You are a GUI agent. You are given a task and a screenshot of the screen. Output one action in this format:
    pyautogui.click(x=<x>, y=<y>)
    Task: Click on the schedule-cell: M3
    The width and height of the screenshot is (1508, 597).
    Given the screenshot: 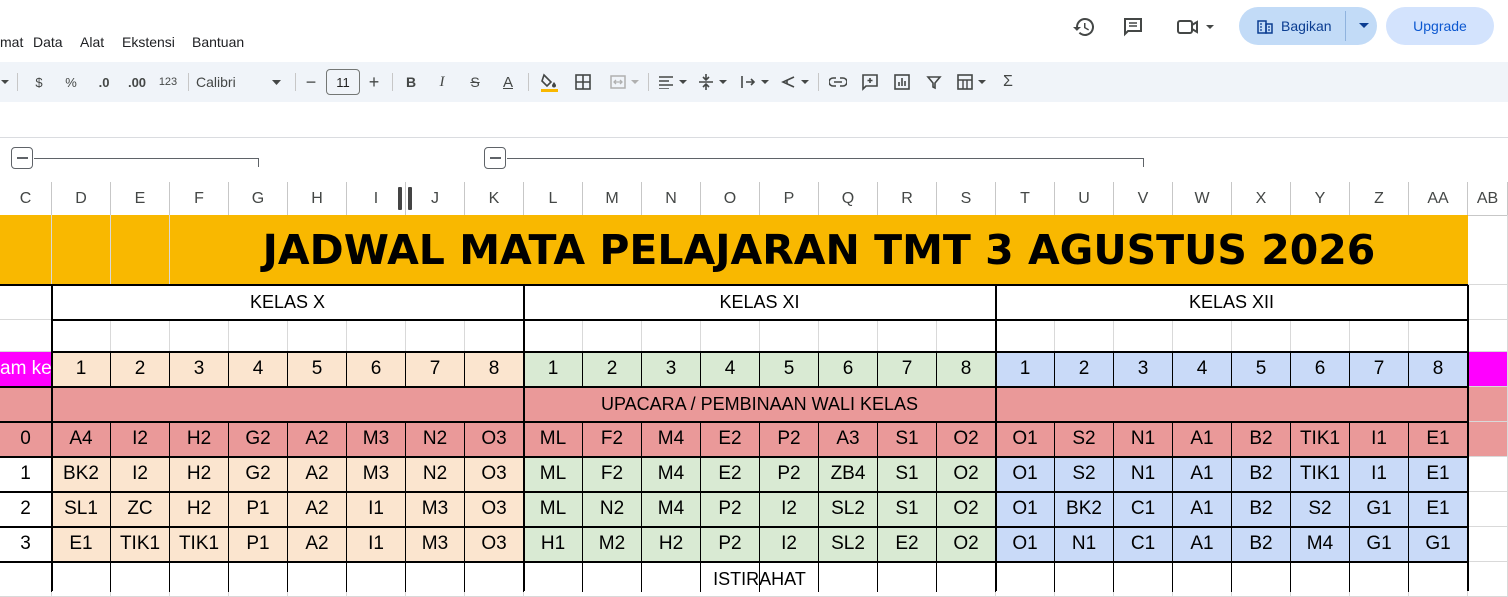 What is the action you would take?
    pyautogui.click(x=435, y=544)
    